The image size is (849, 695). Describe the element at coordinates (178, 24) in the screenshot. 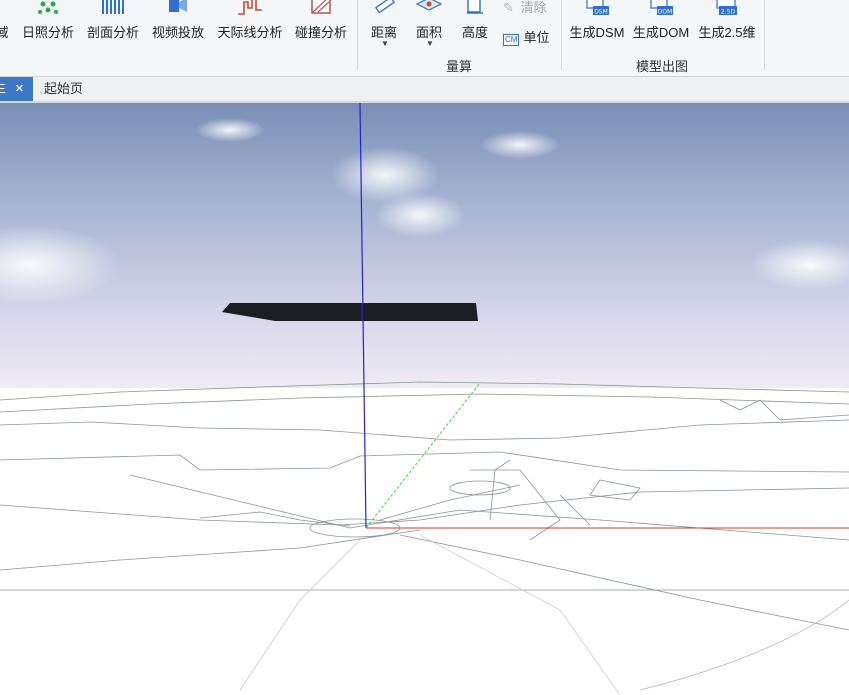

I see `video-projection-button: 视频投放` at that location.